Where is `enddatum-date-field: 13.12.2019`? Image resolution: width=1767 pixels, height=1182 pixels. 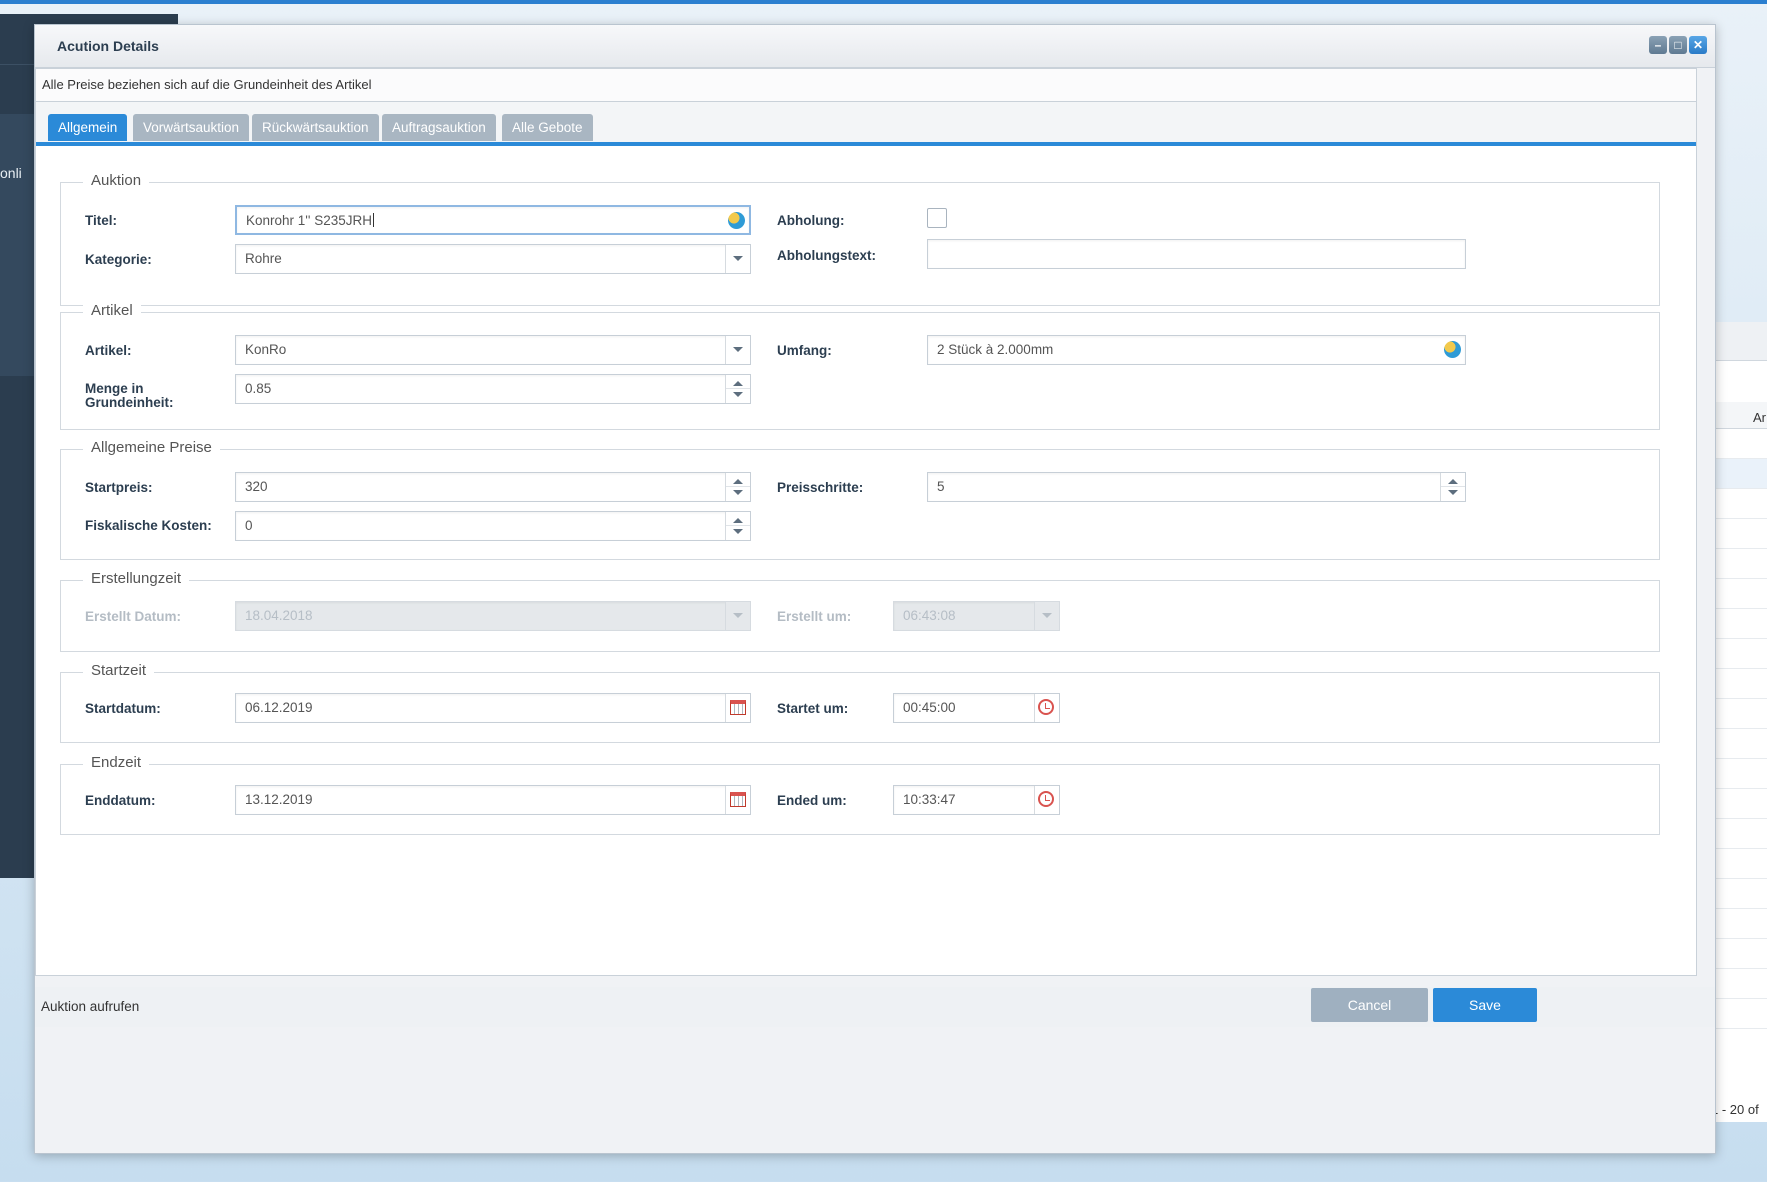
enddatum-date-field: 13.12.2019 is located at coordinates (493, 800).